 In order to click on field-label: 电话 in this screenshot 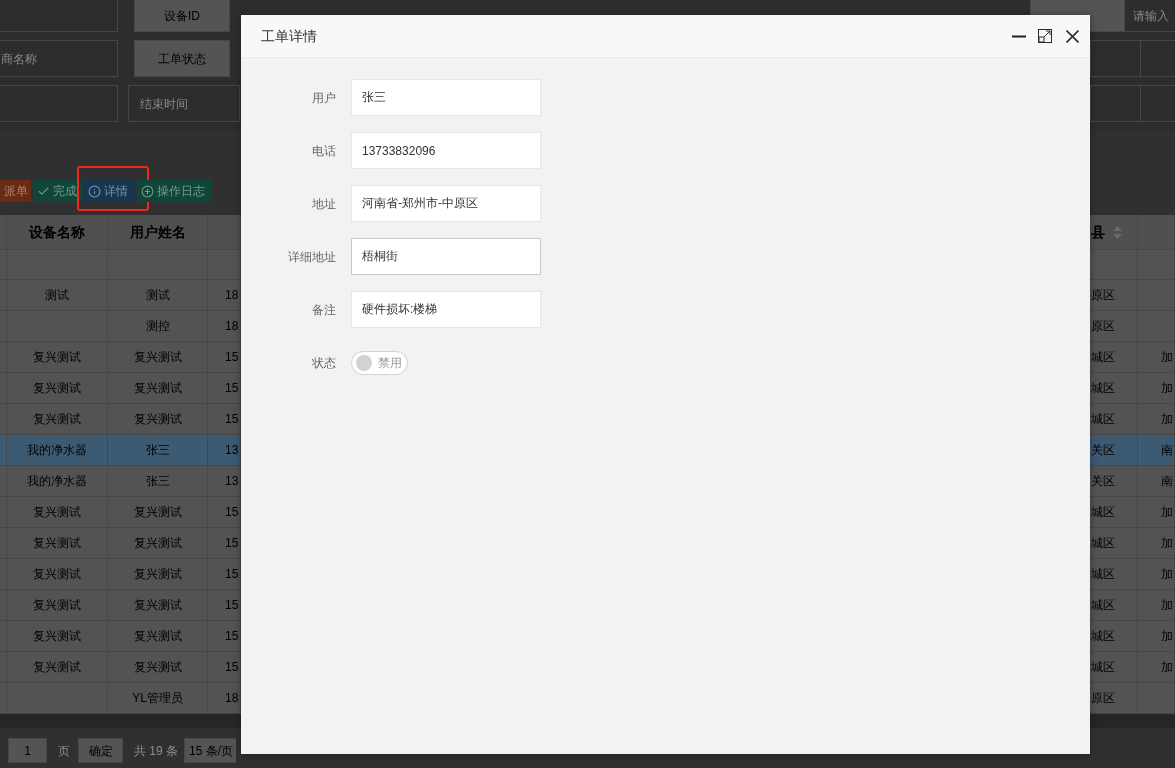, I will do `click(324, 151)`.